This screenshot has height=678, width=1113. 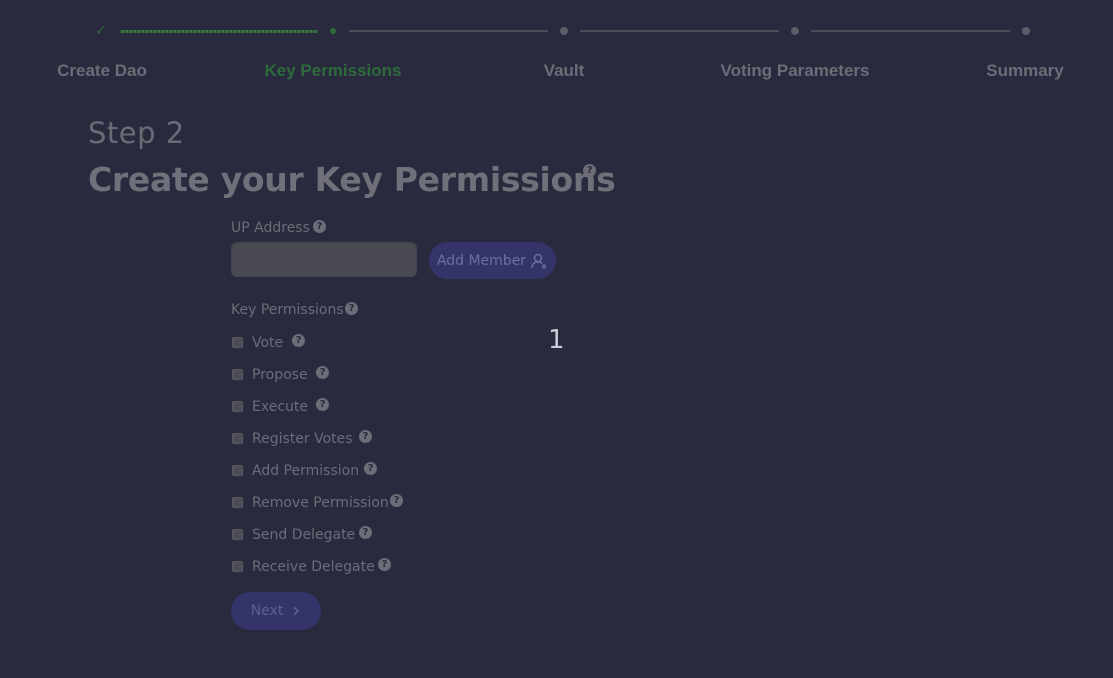 What do you see at coordinates (313, 567) in the screenshot?
I see `permission-label: Receive Delegate` at bounding box center [313, 567].